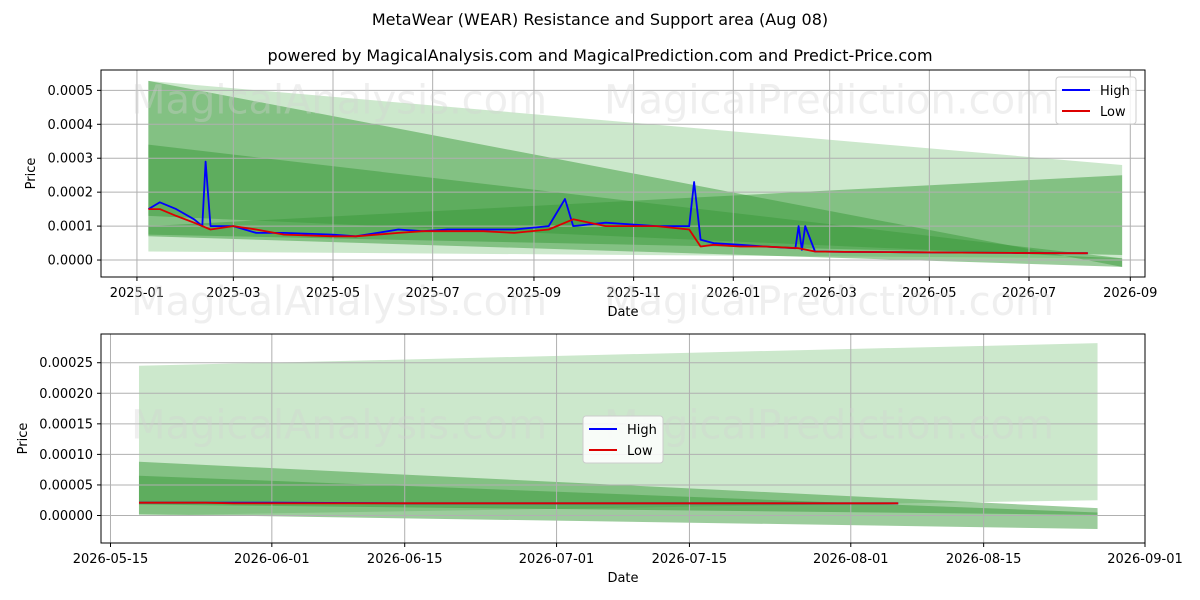  What do you see at coordinates (71, 91) in the screenshot?
I see `y-tick-label: 0.0005` at bounding box center [71, 91].